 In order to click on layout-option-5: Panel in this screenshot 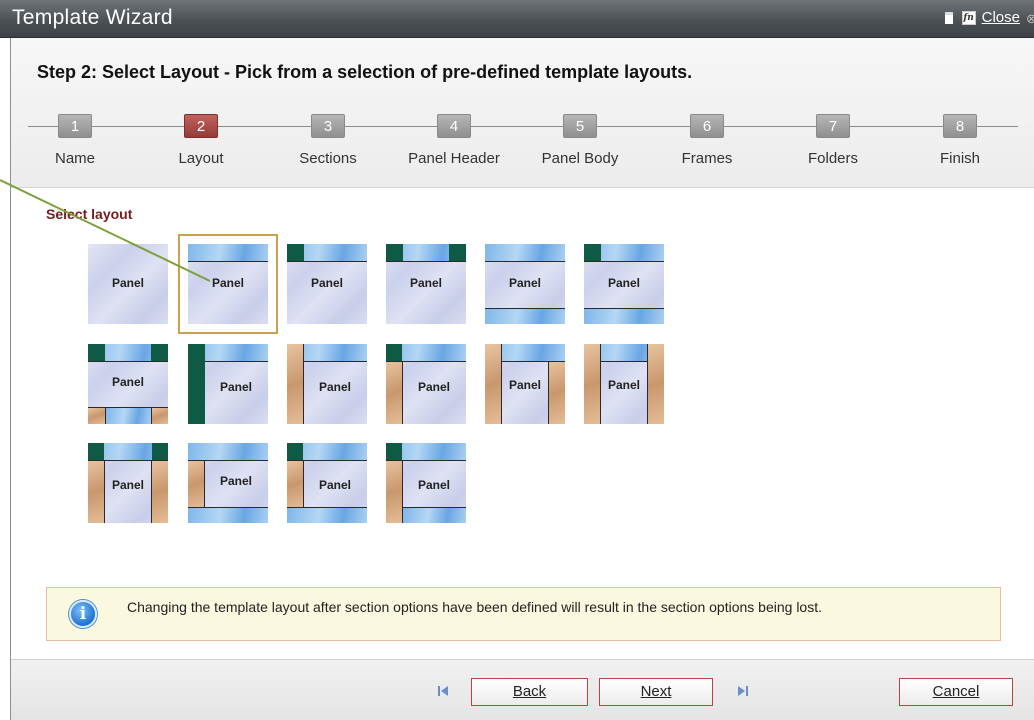, I will do `click(525, 284)`.